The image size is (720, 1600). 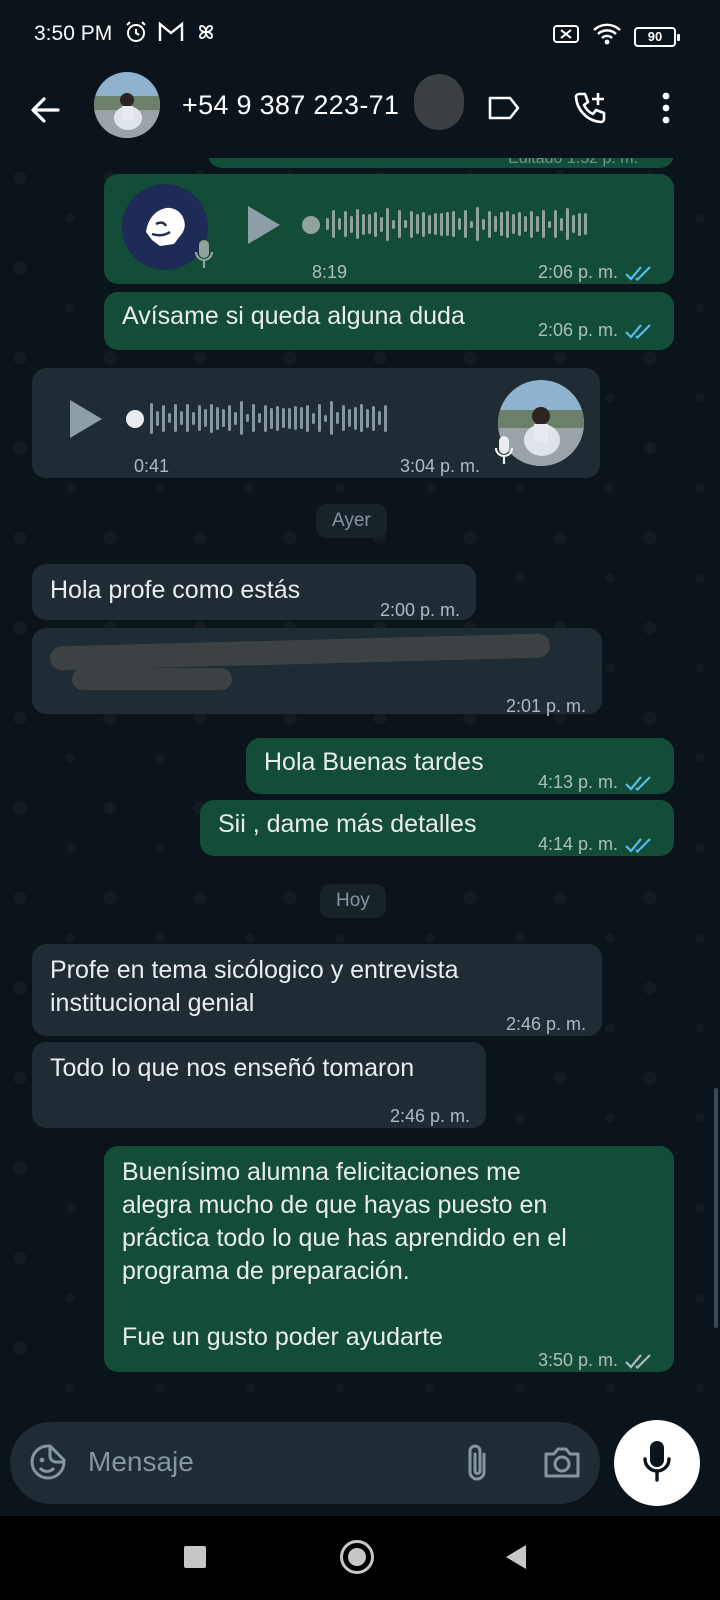 I want to click on message-meta: 3:04 p. m., so click(x=440, y=466).